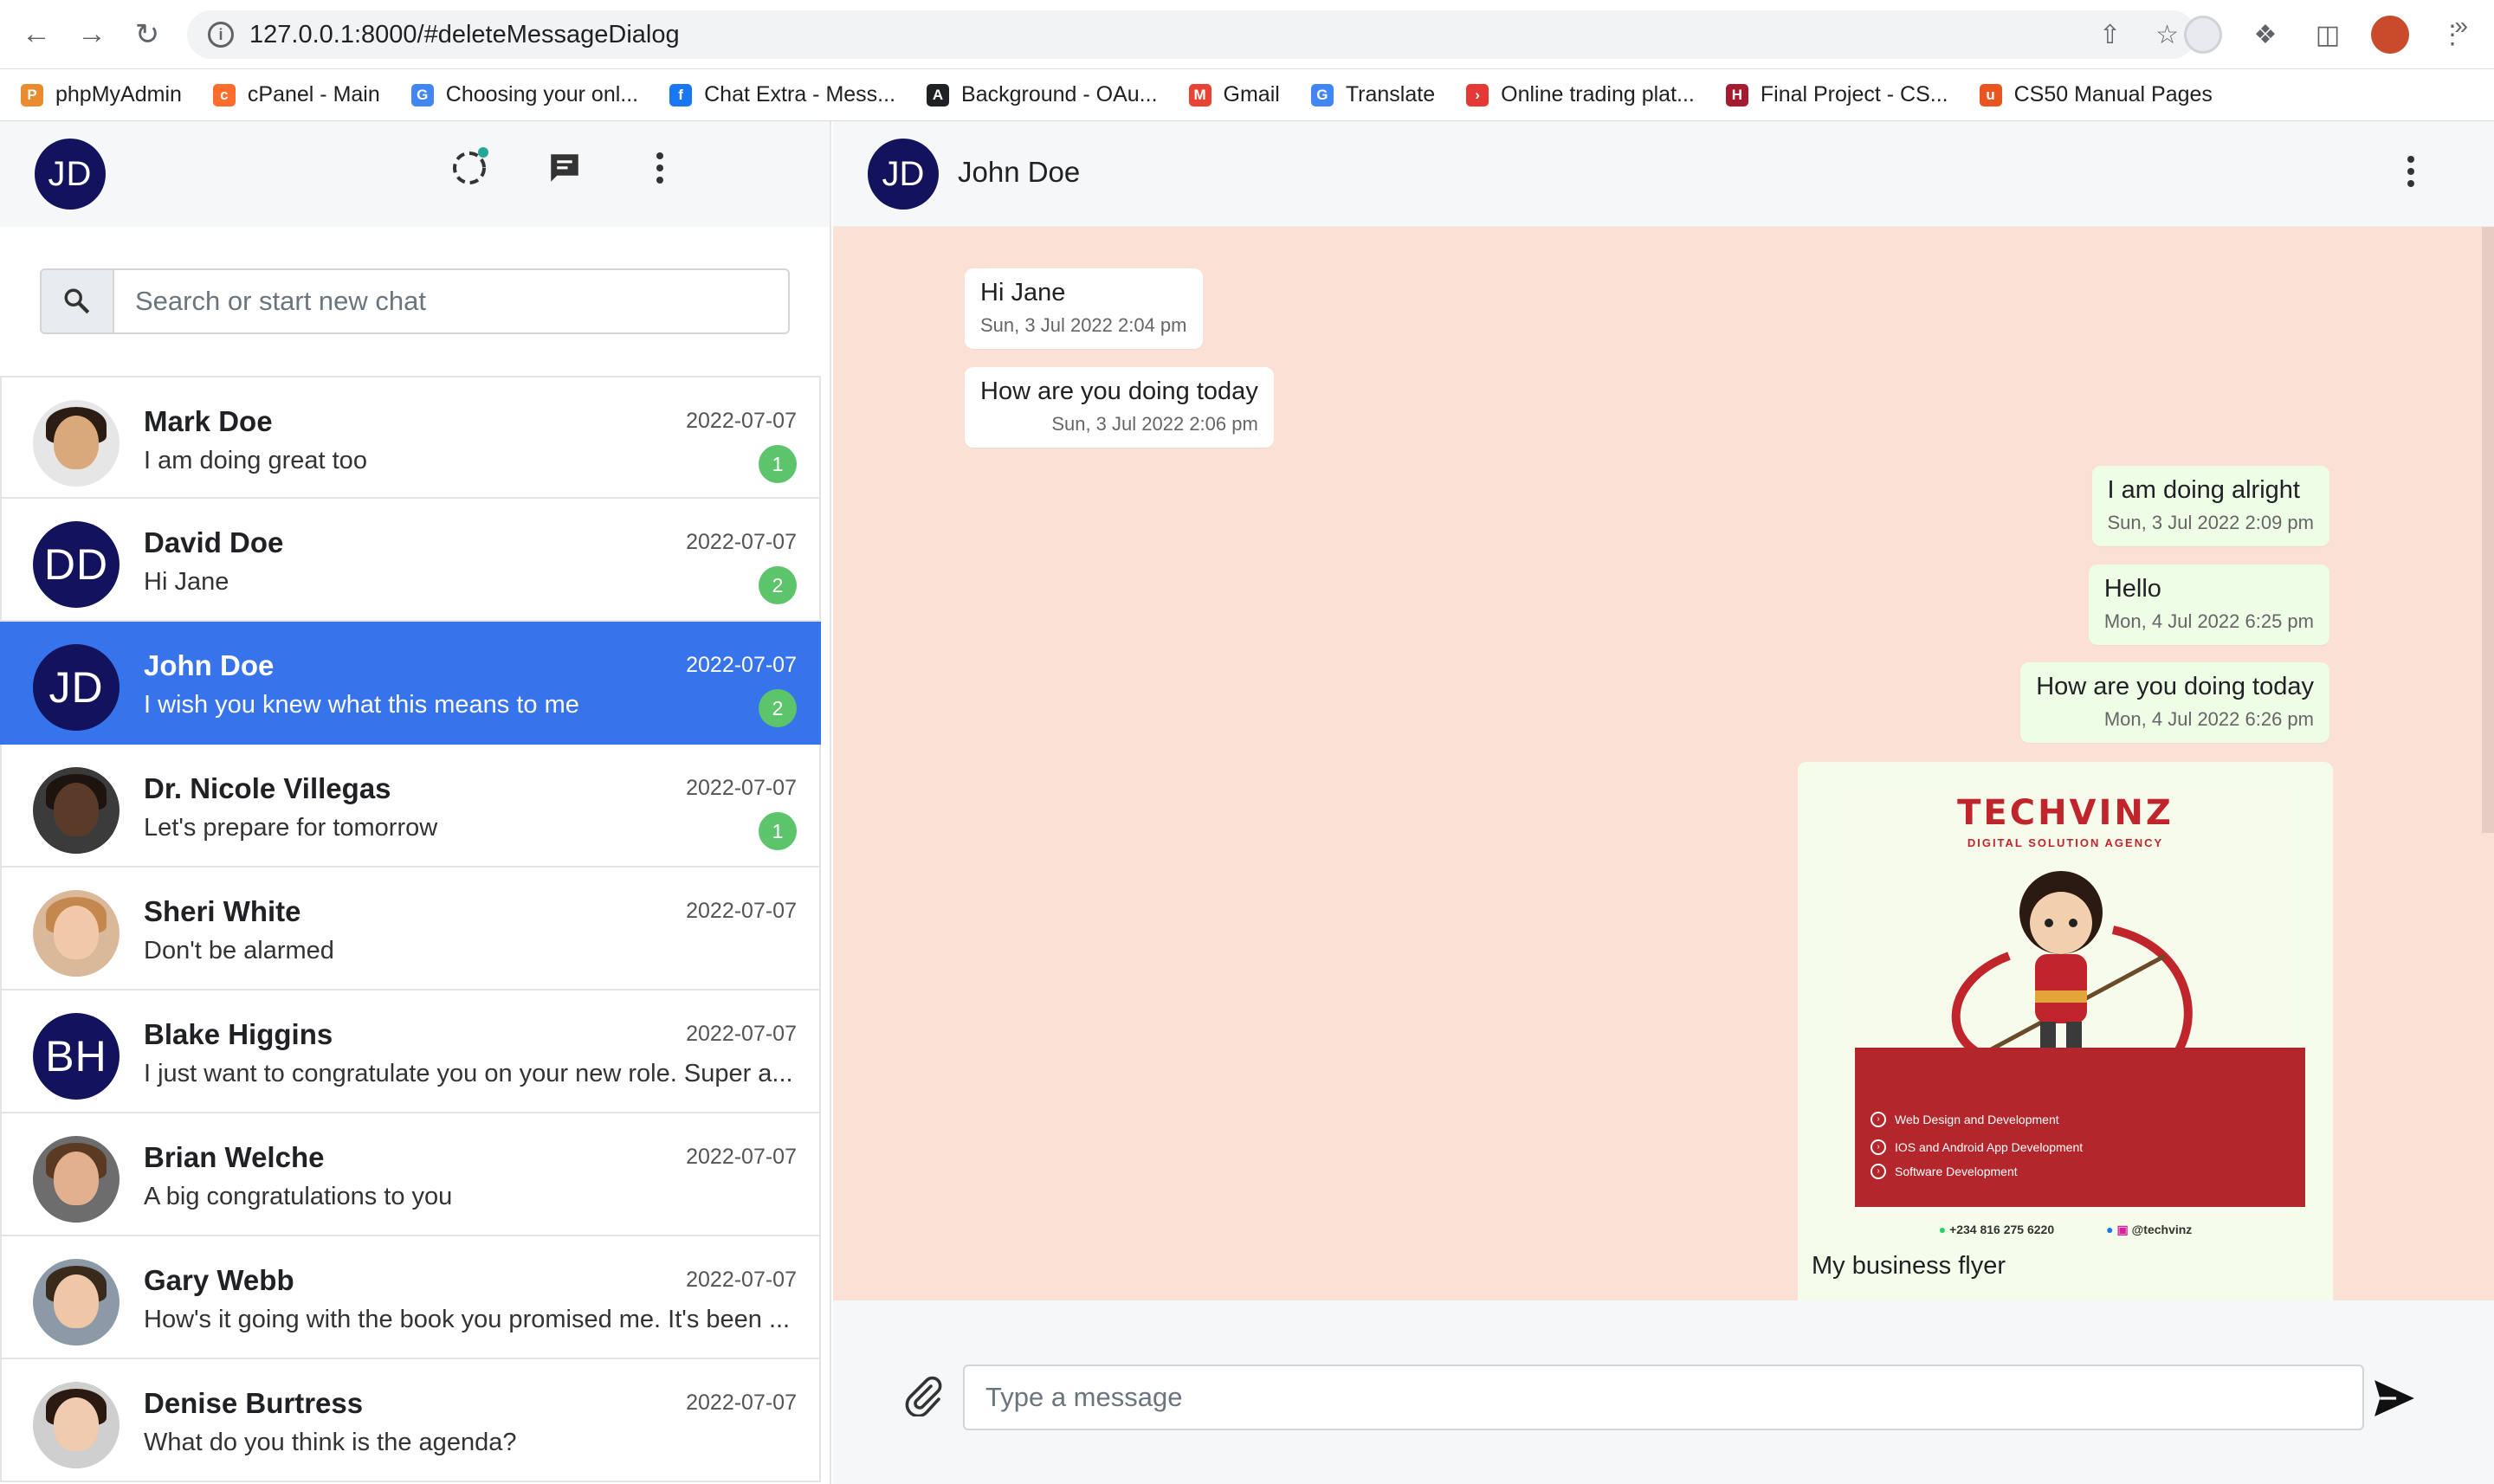 The height and width of the screenshot is (1484, 2494). What do you see at coordinates (2122, 1229) in the screenshot?
I see `instagram-icon: ▣` at bounding box center [2122, 1229].